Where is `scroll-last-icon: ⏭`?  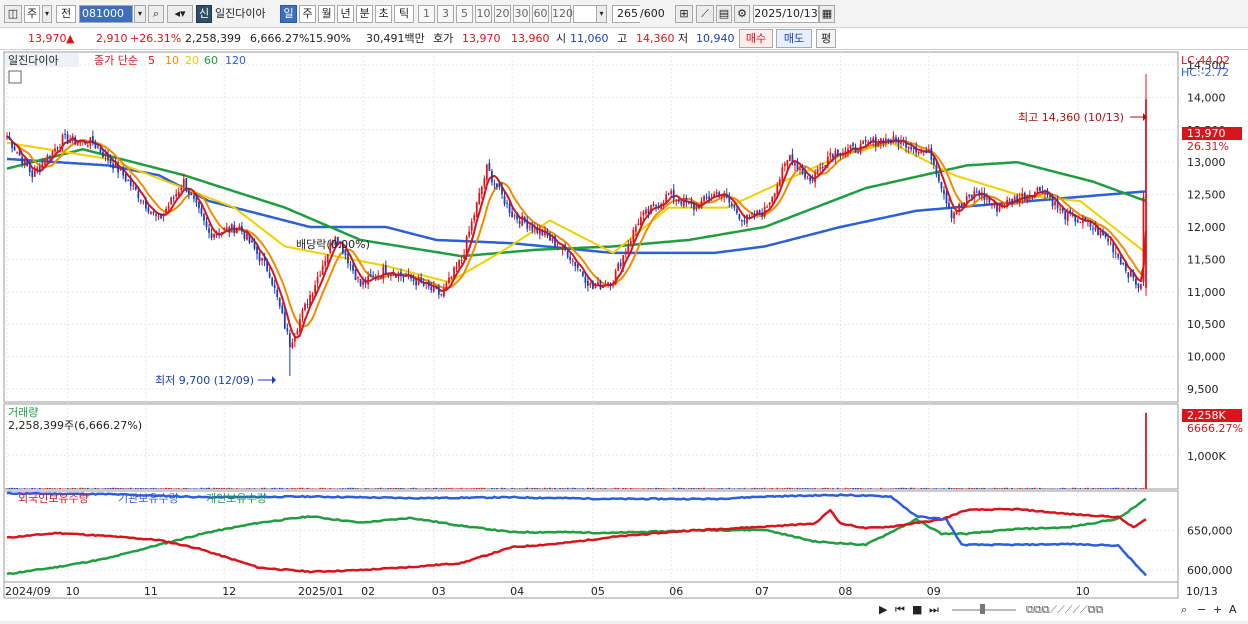
scroll-last-icon: ⏭ is located at coordinates (934, 609).